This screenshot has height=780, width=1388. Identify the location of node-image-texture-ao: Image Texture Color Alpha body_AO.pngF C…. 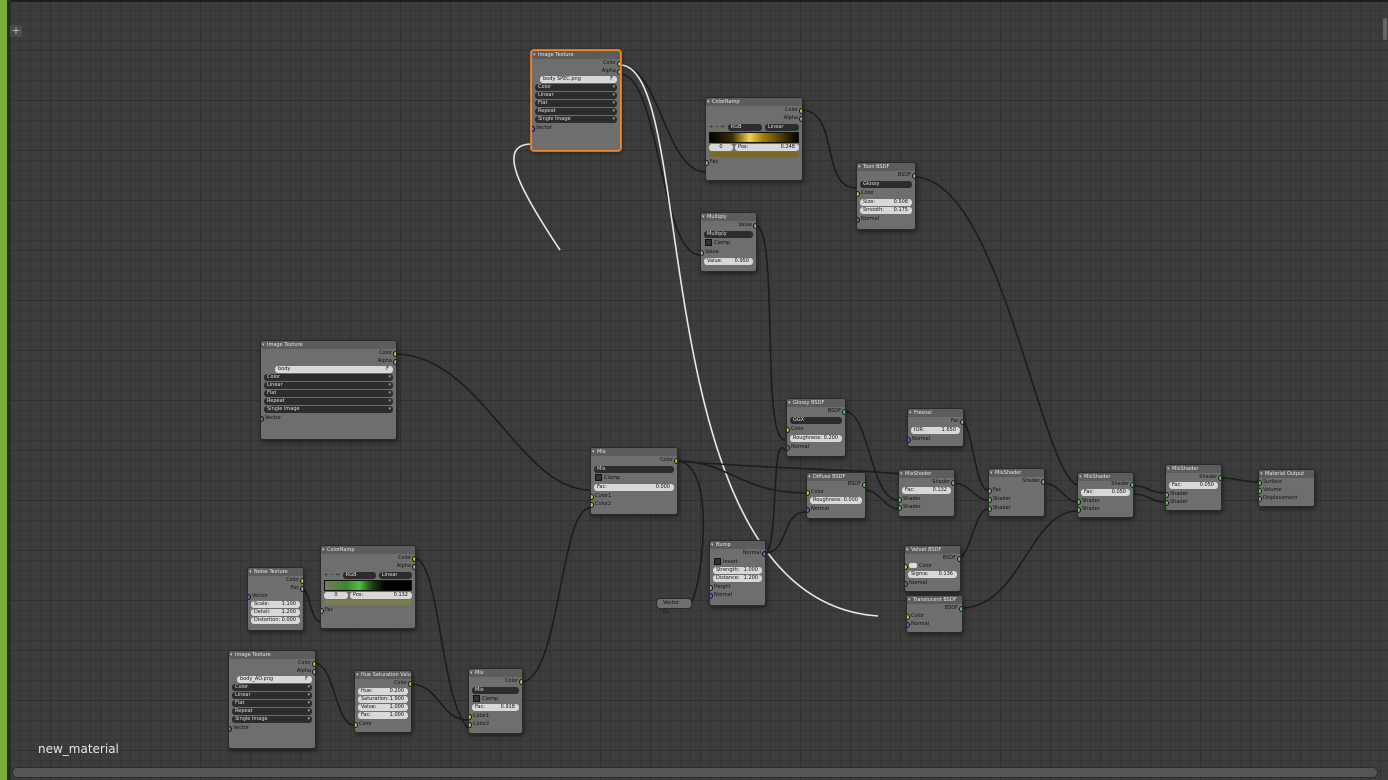
(272, 699).